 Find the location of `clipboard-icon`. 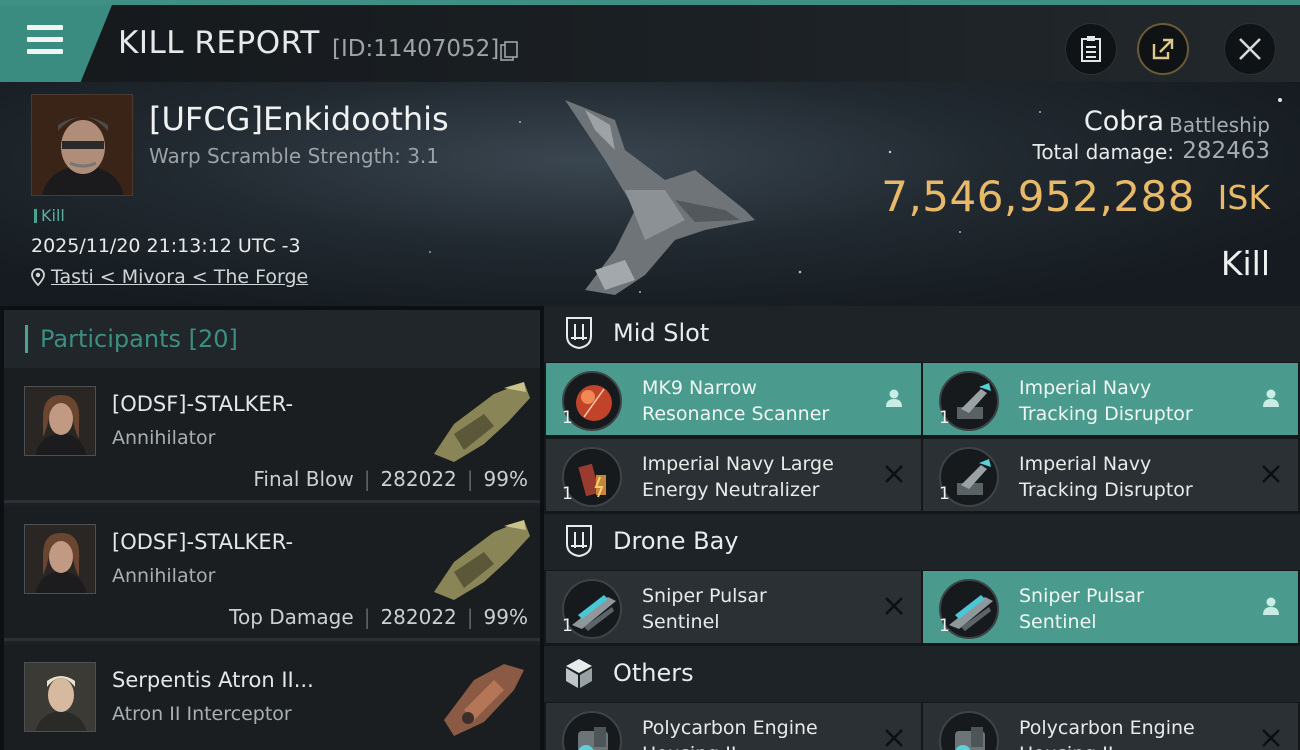

clipboard-icon is located at coordinates (1091, 49).